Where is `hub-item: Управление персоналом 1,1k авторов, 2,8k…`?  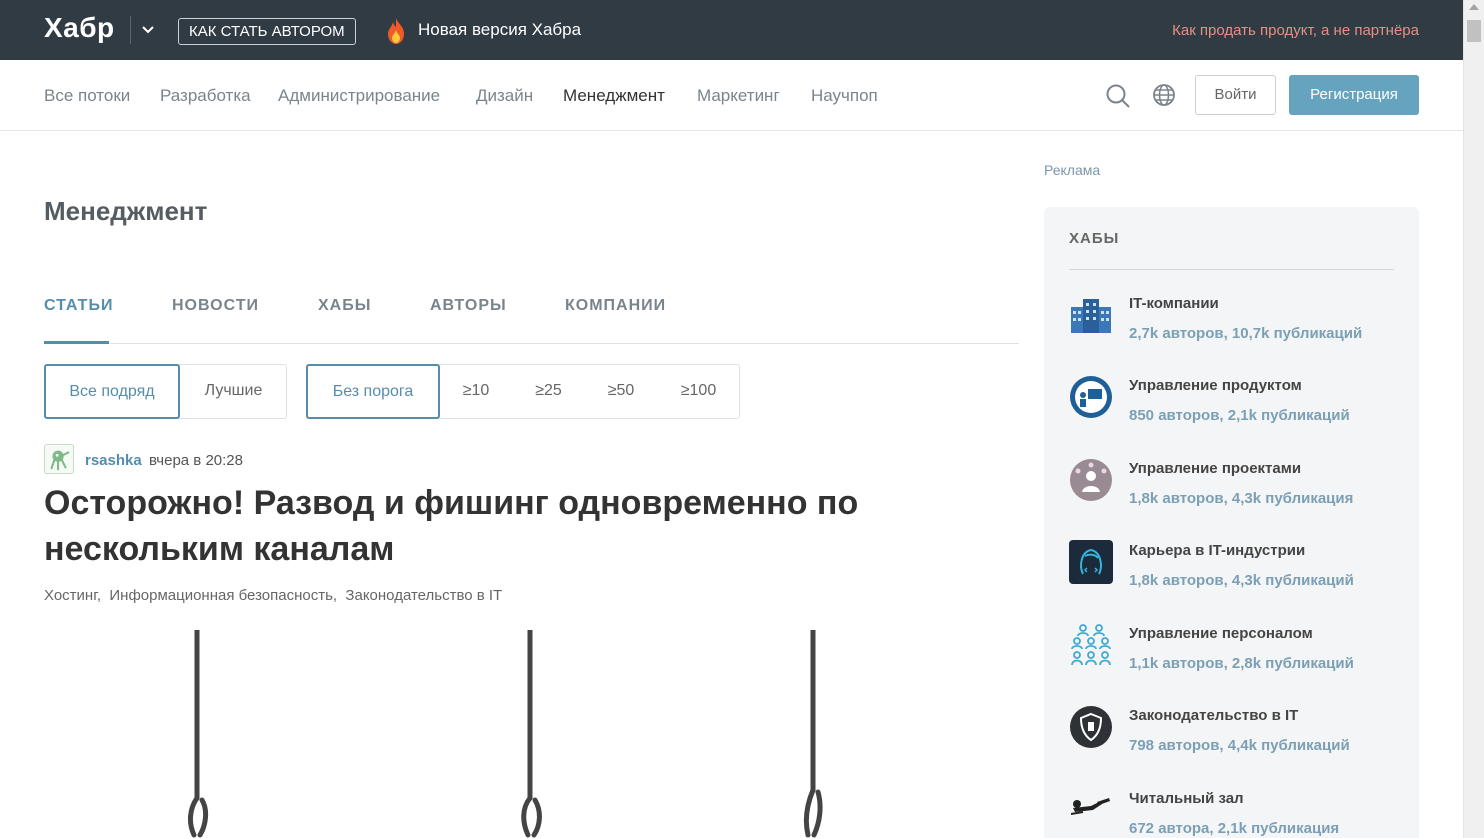 hub-item: Управление персоналом 1,1k авторов, 2,8k… is located at coordinates (1239, 654).